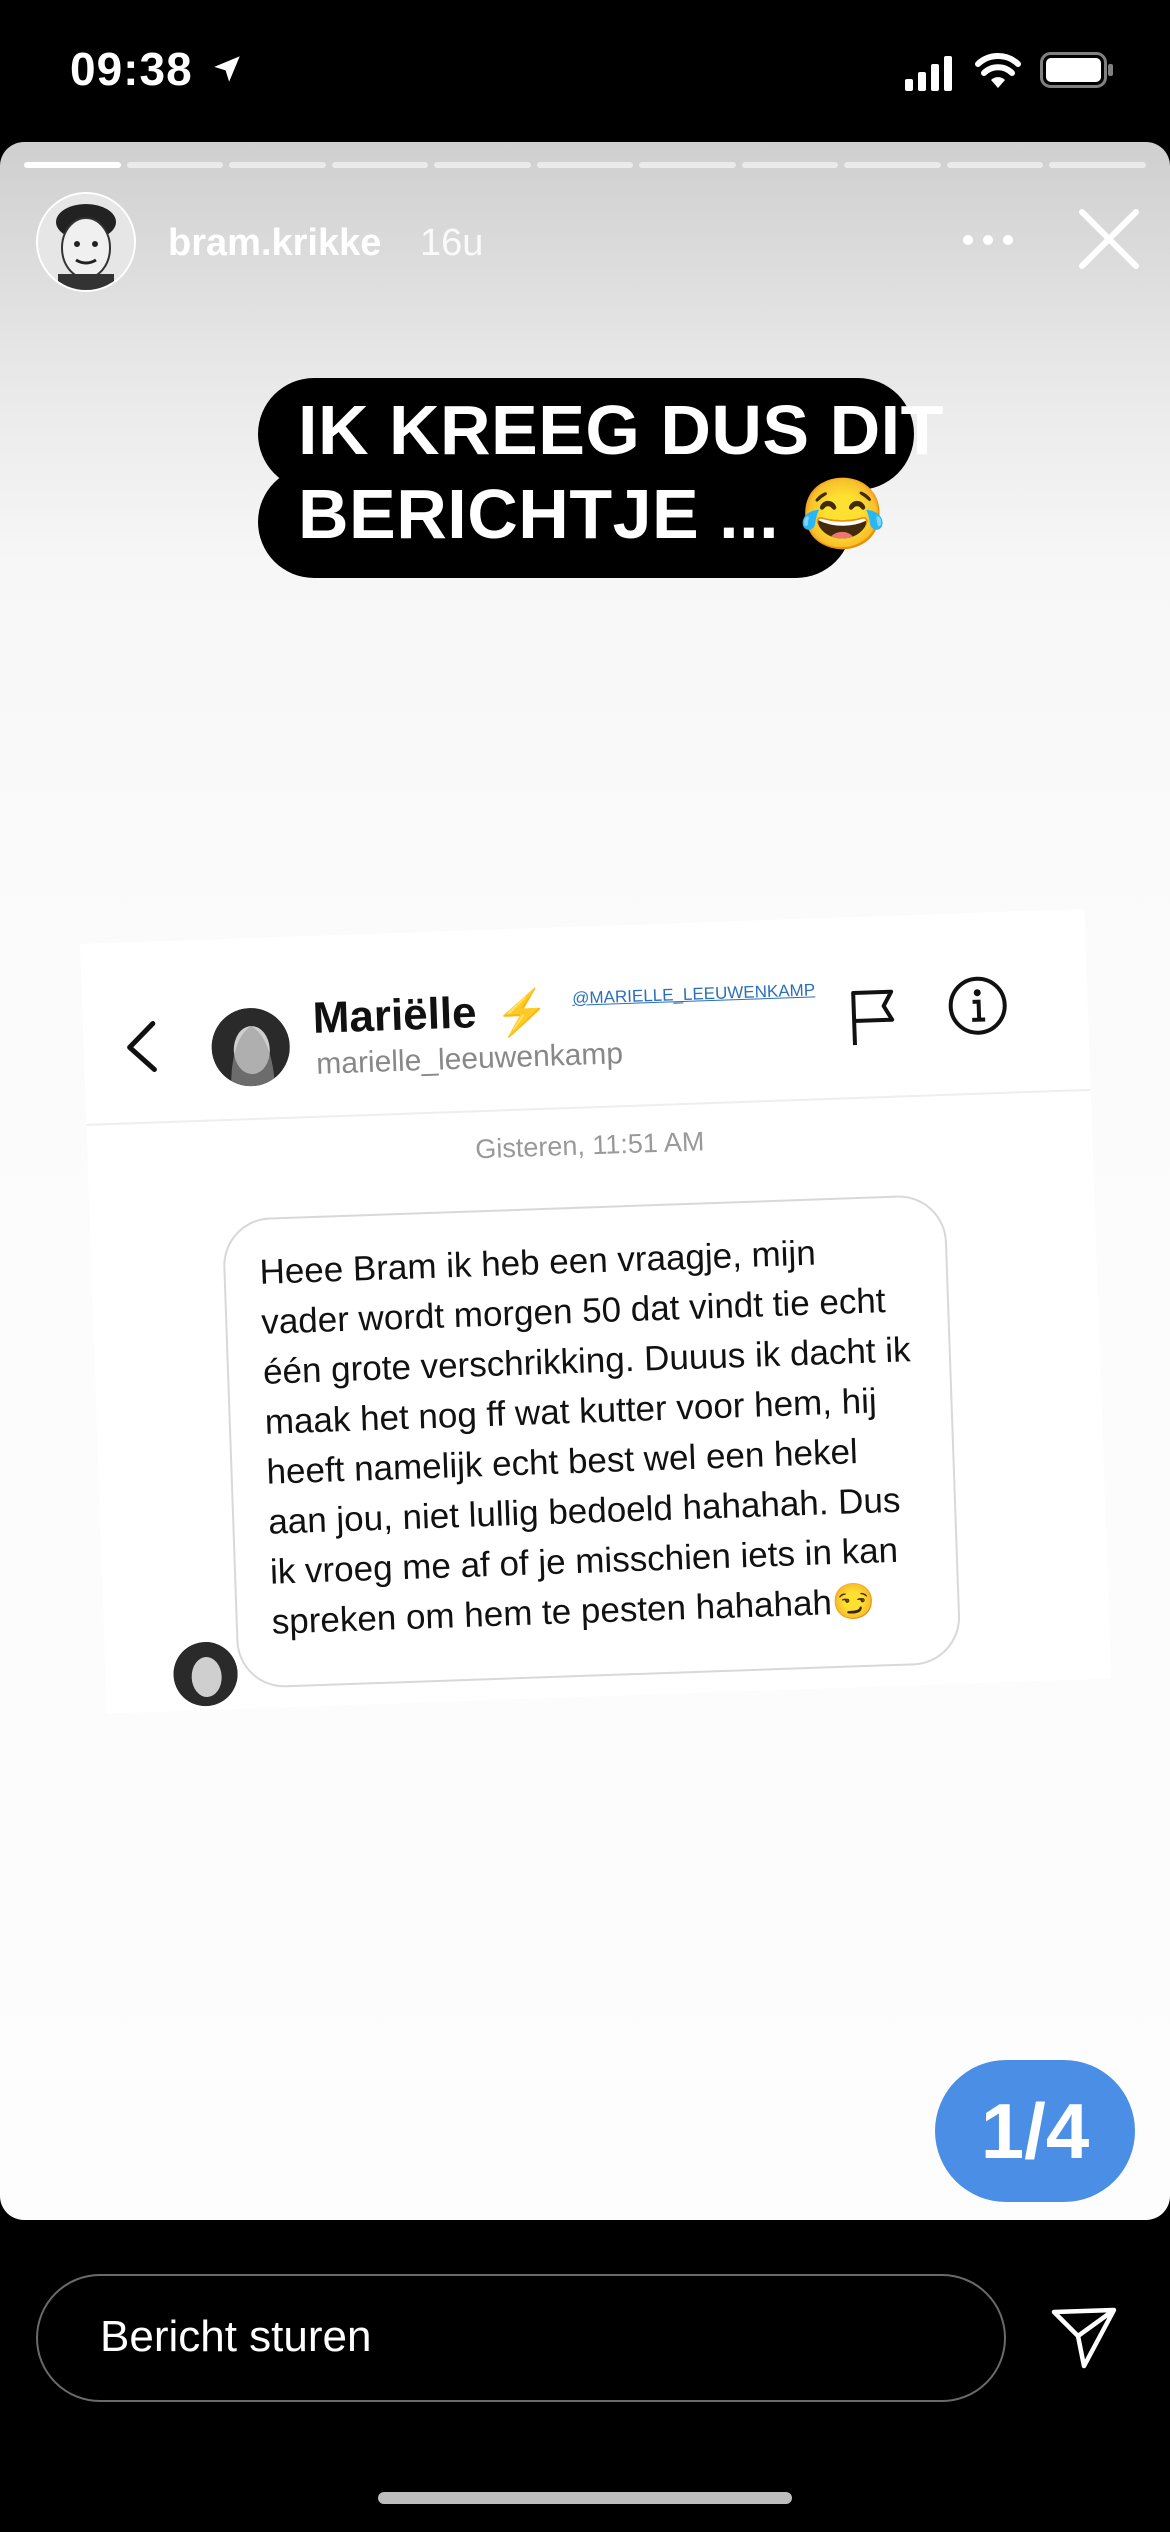 The image size is (1170, 2532). I want to click on reply-placeholder: Bericht sturen, so click(236, 2336).